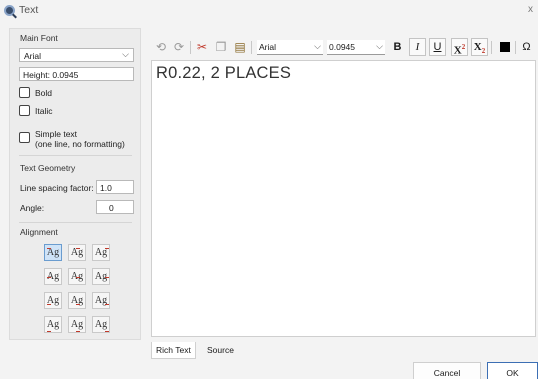 The image size is (538, 379). I want to click on cancel-button: Cancel, so click(447, 370).